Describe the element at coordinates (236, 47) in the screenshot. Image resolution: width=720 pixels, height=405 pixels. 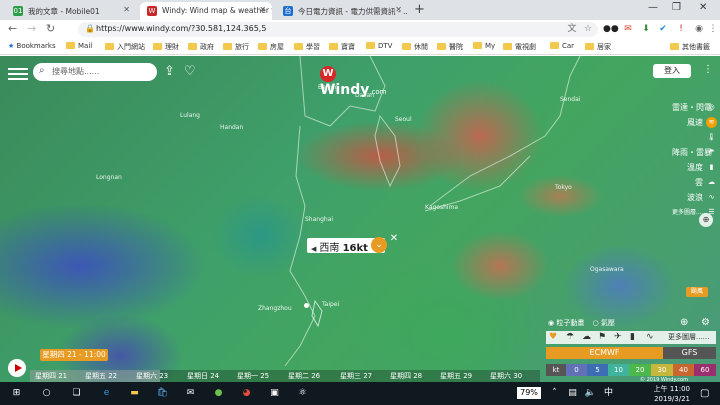
I see `bookmark-folder: 旅行` at that location.